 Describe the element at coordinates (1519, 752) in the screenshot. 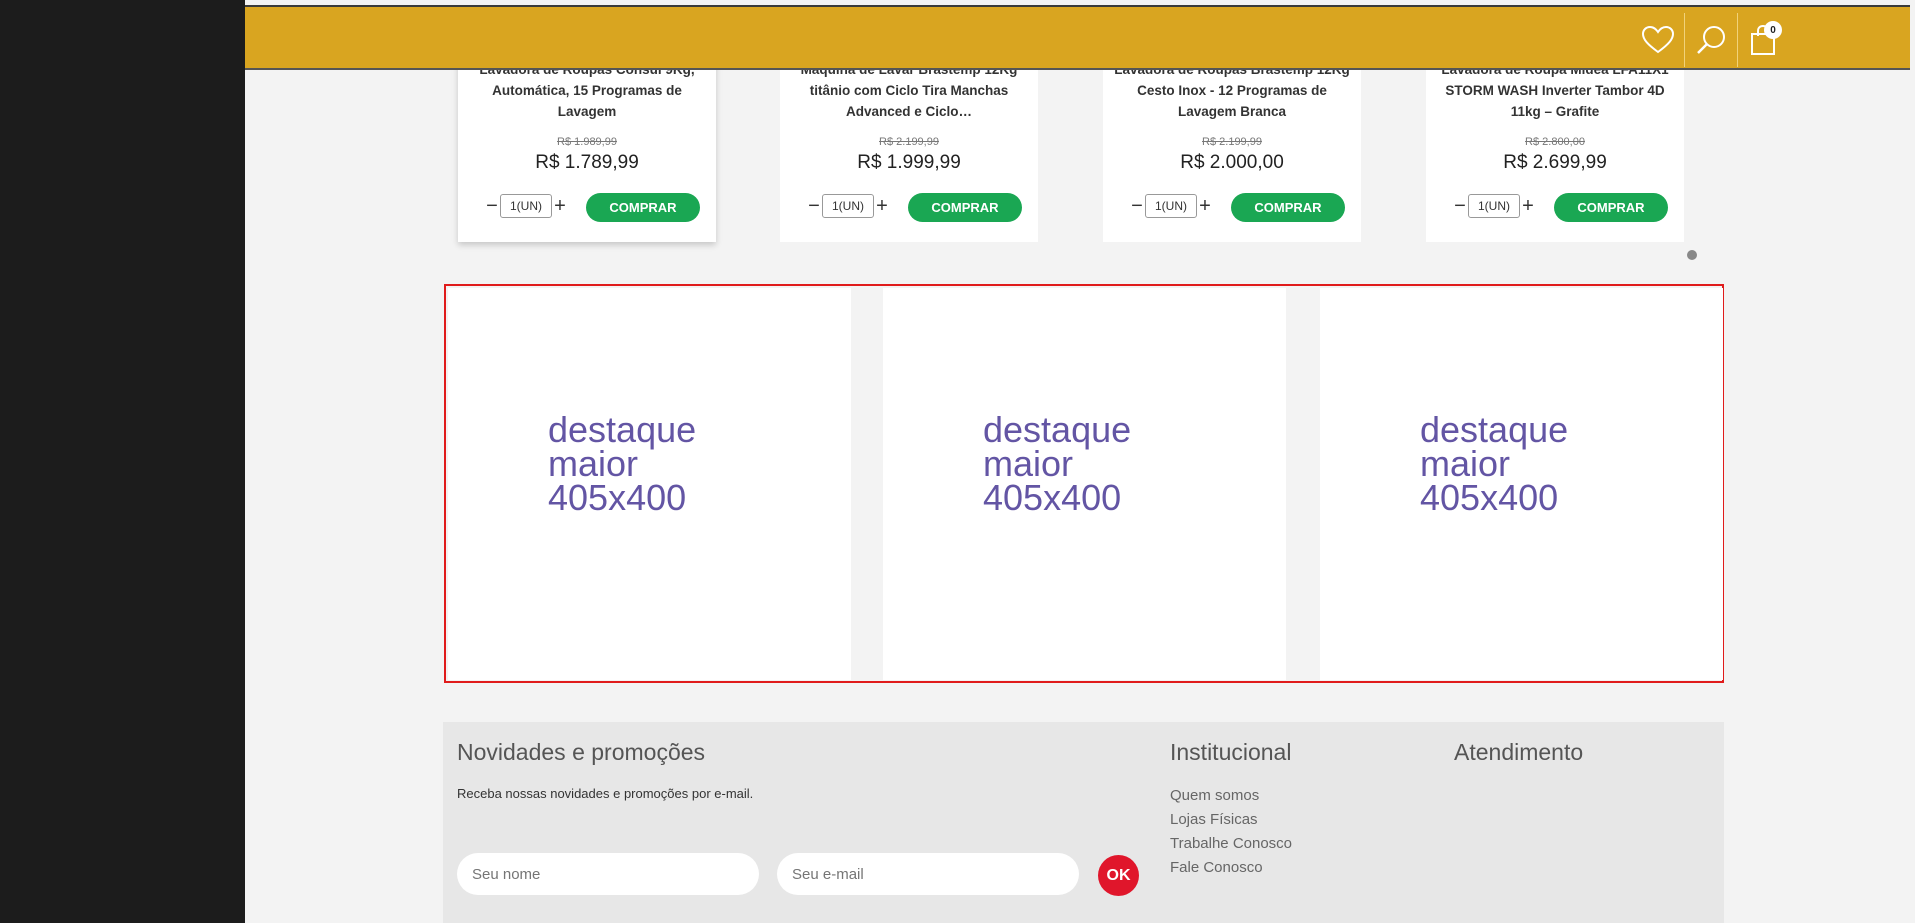

I see `service-title: Atendimento` at that location.